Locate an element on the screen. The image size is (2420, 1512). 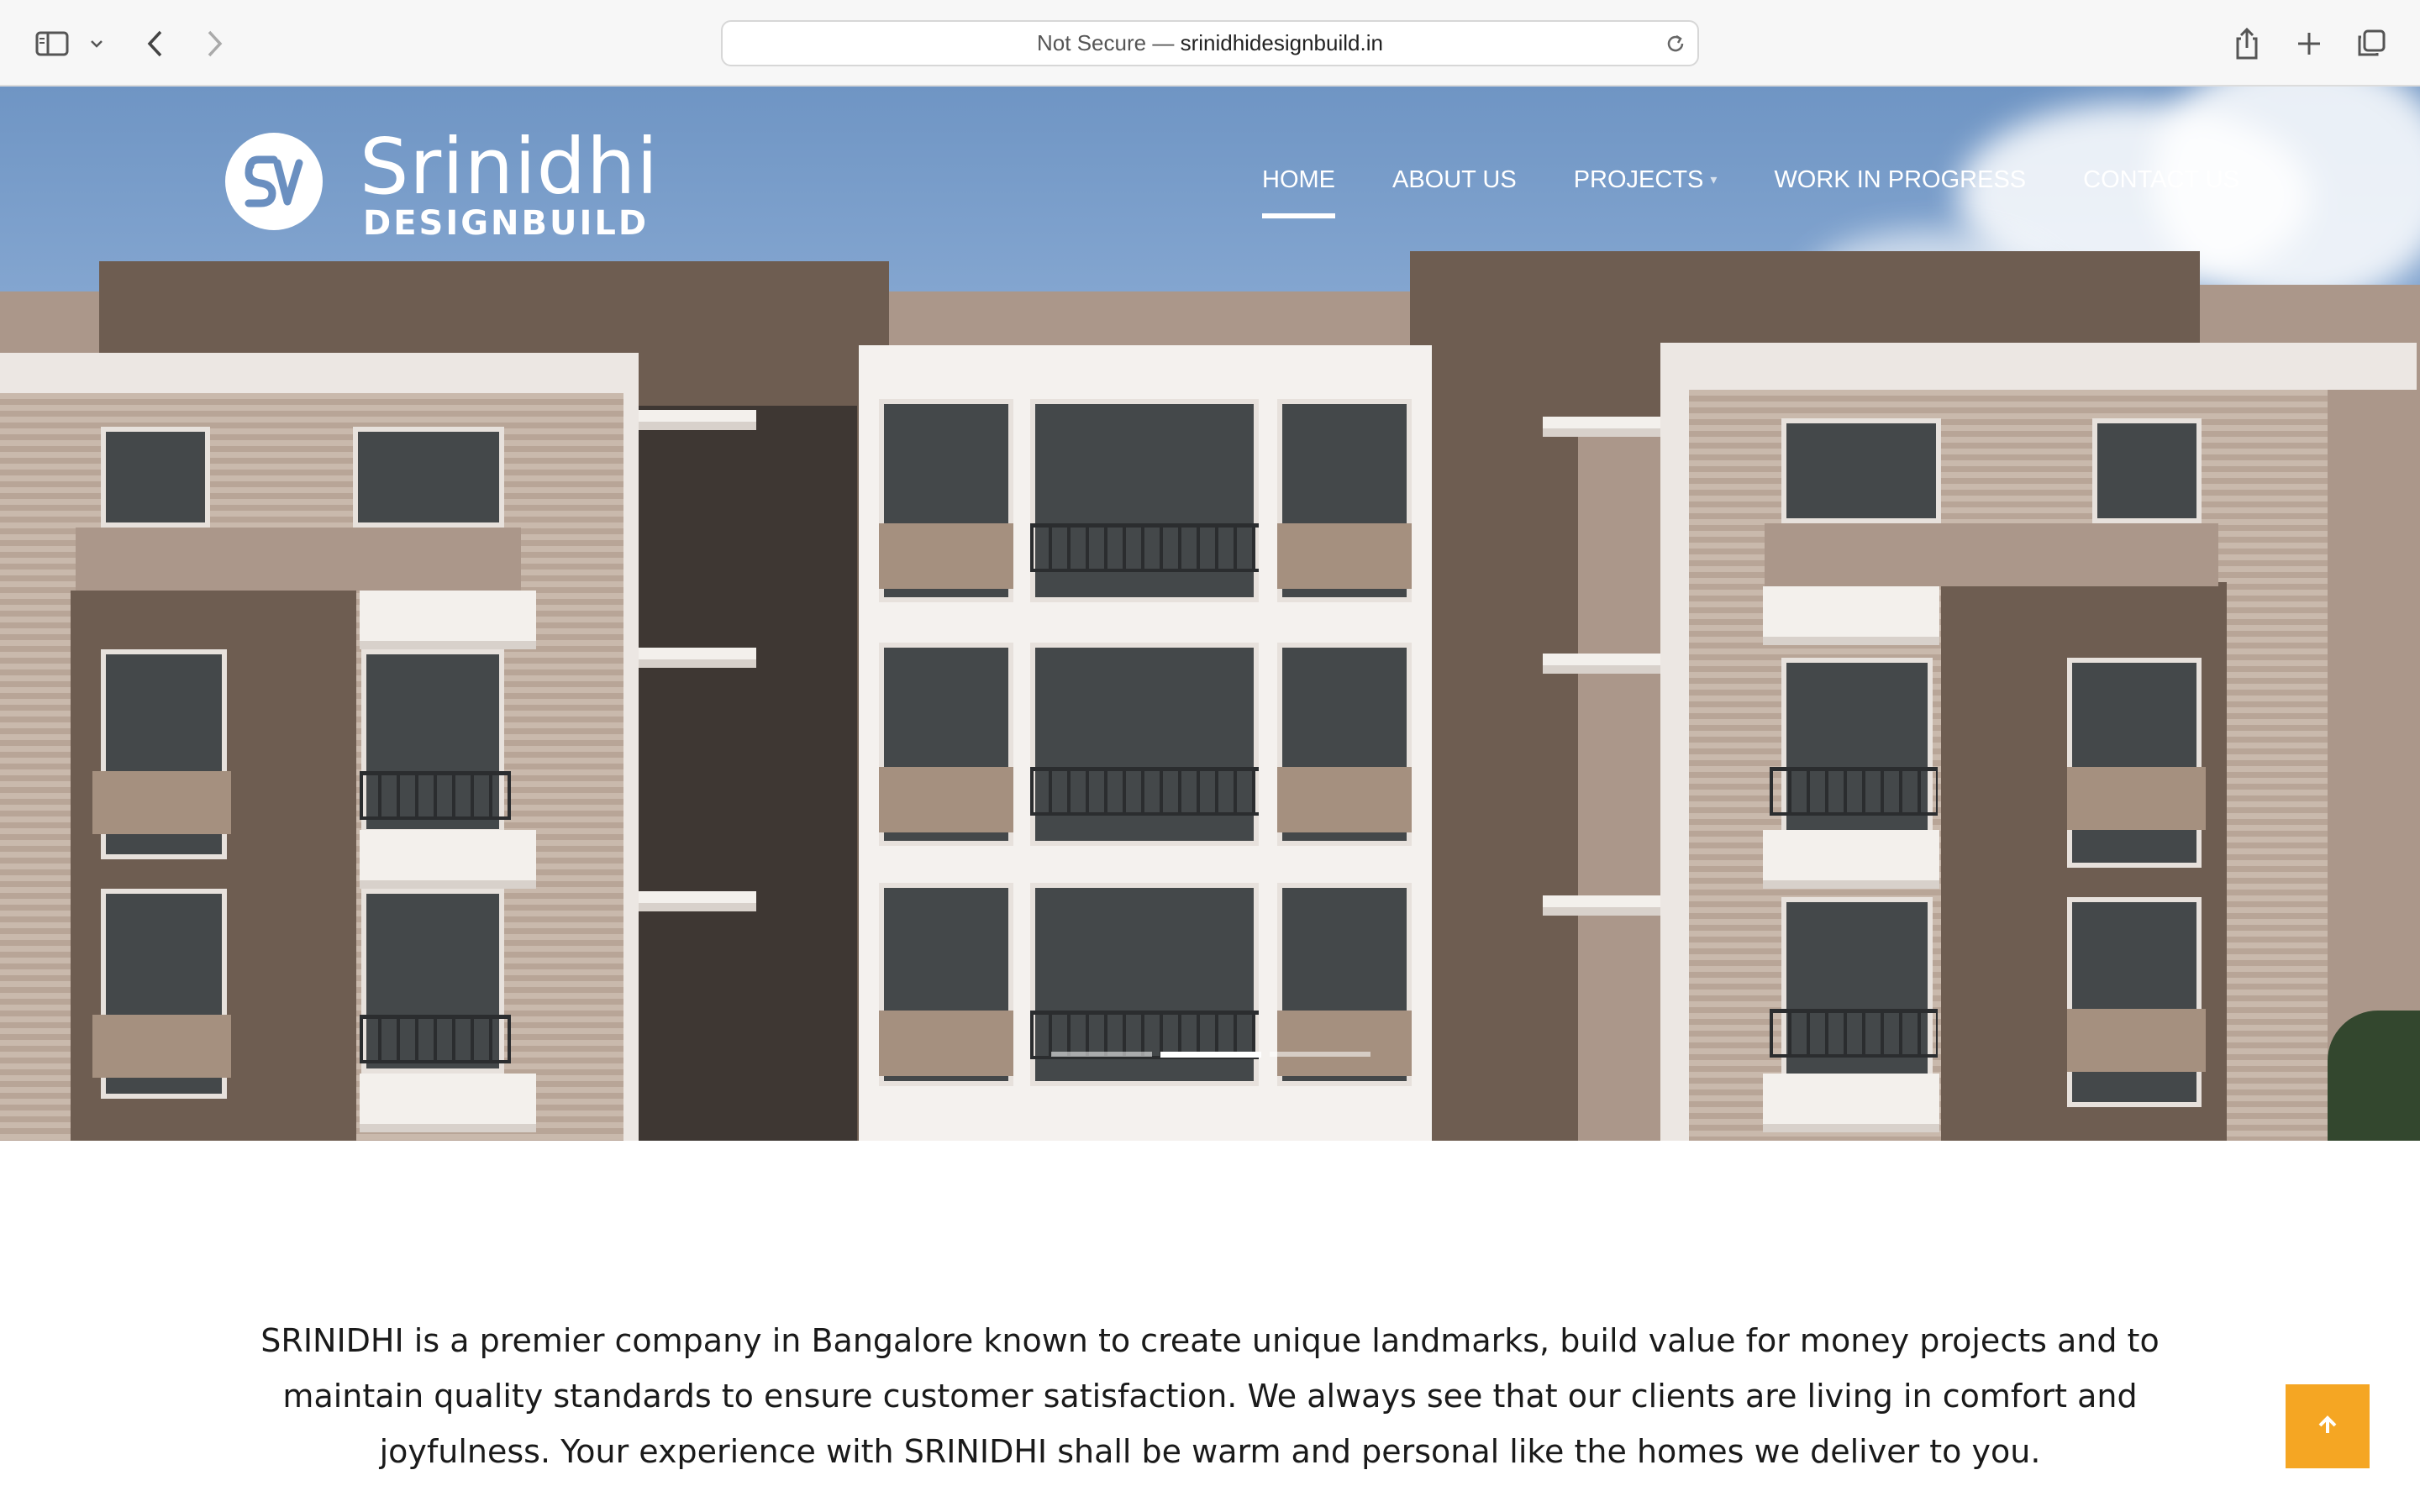
back-icon is located at coordinates (154, 43).